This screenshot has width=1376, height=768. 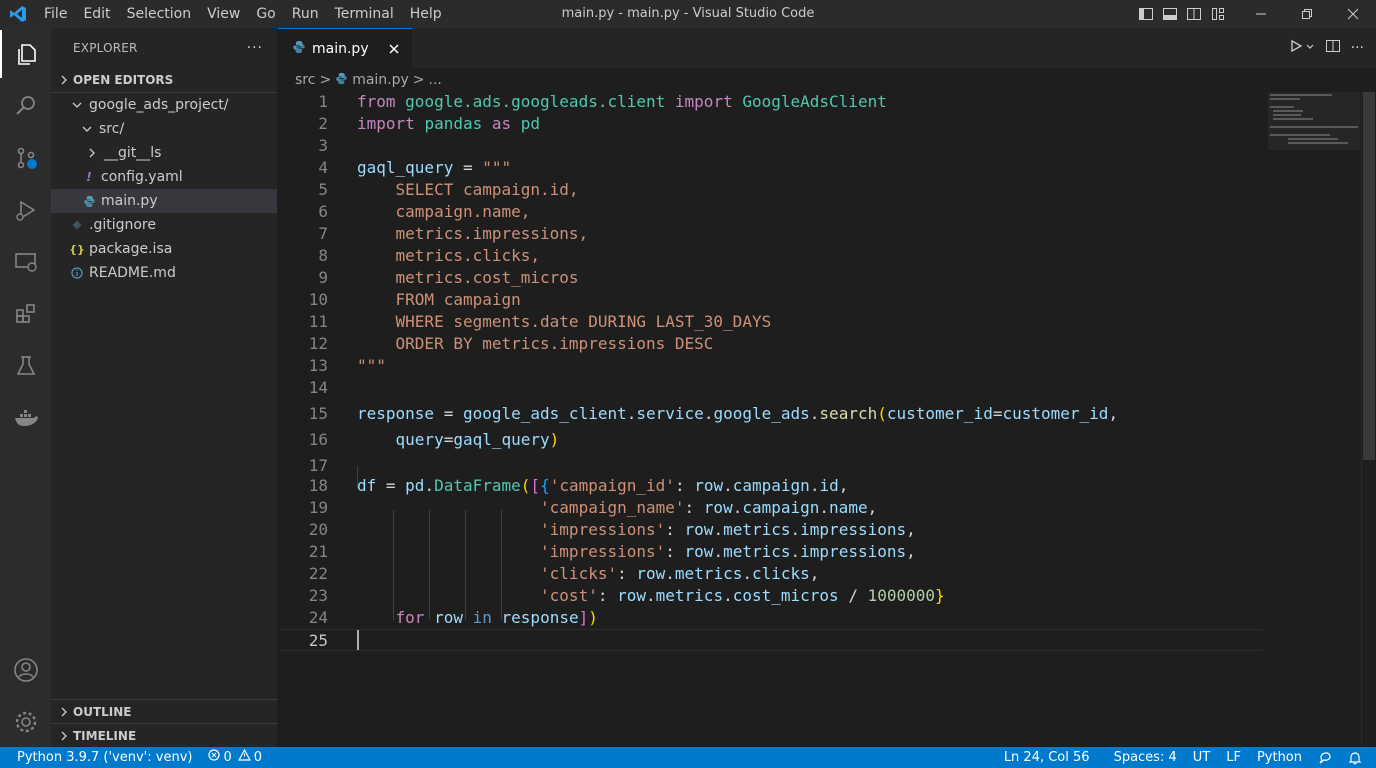 I want to click on code-token: :, so click(x=627, y=573).